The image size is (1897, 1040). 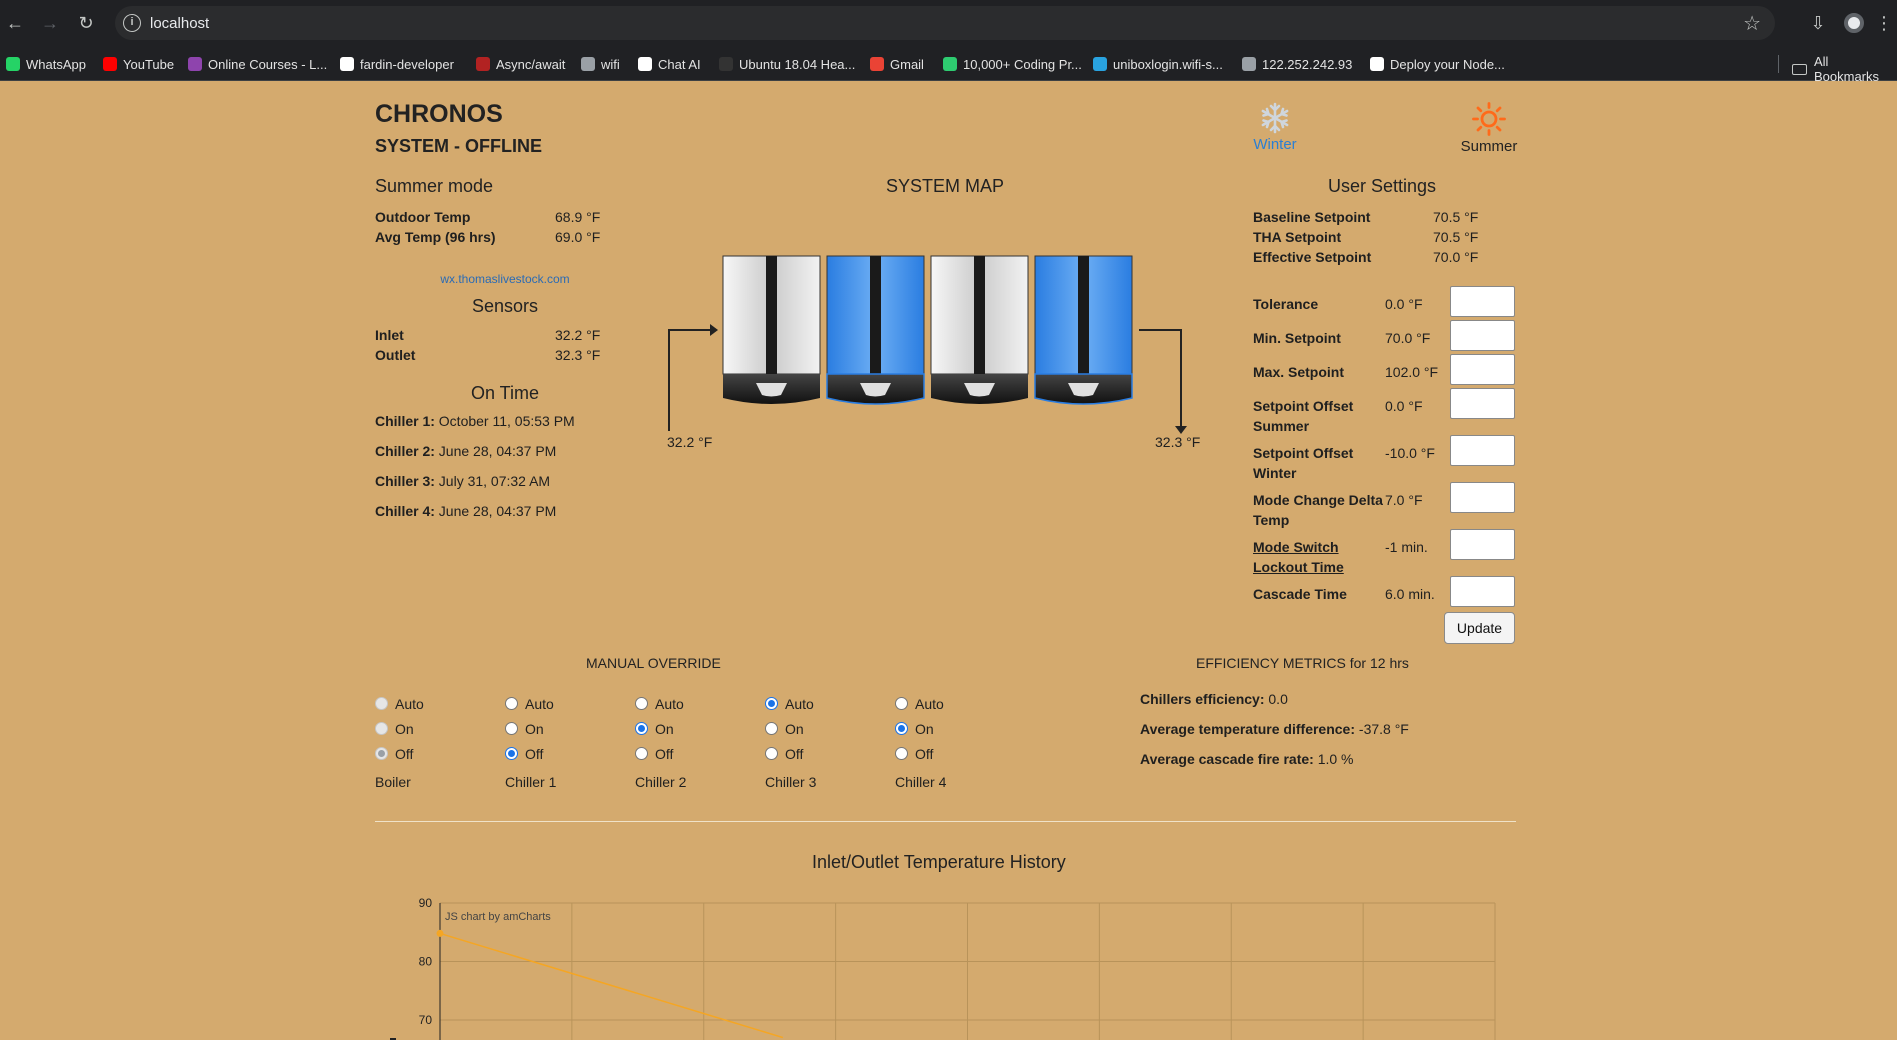 What do you see at coordinates (1404, 500) in the screenshot?
I see `setting-value: 7.0 °F` at bounding box center [1404, 500].